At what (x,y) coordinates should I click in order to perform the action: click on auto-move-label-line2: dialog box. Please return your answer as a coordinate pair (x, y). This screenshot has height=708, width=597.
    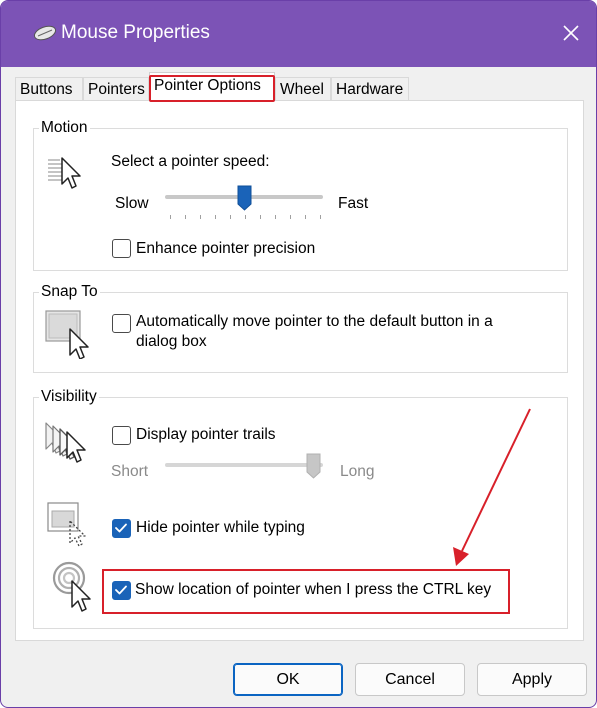
    Looking at the image, I should click on (171, 341).